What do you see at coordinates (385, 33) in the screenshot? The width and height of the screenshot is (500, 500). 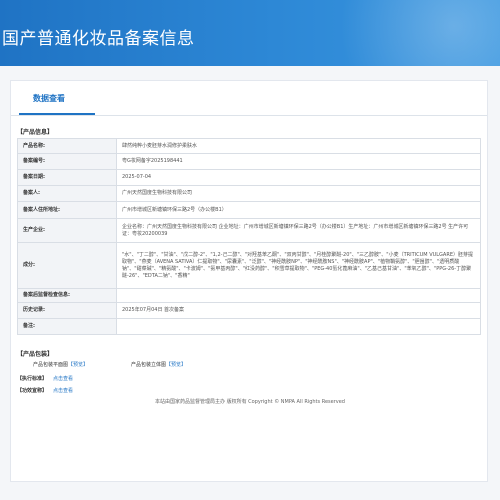 I see `banner-decoration` at bounding box center [385, 33].